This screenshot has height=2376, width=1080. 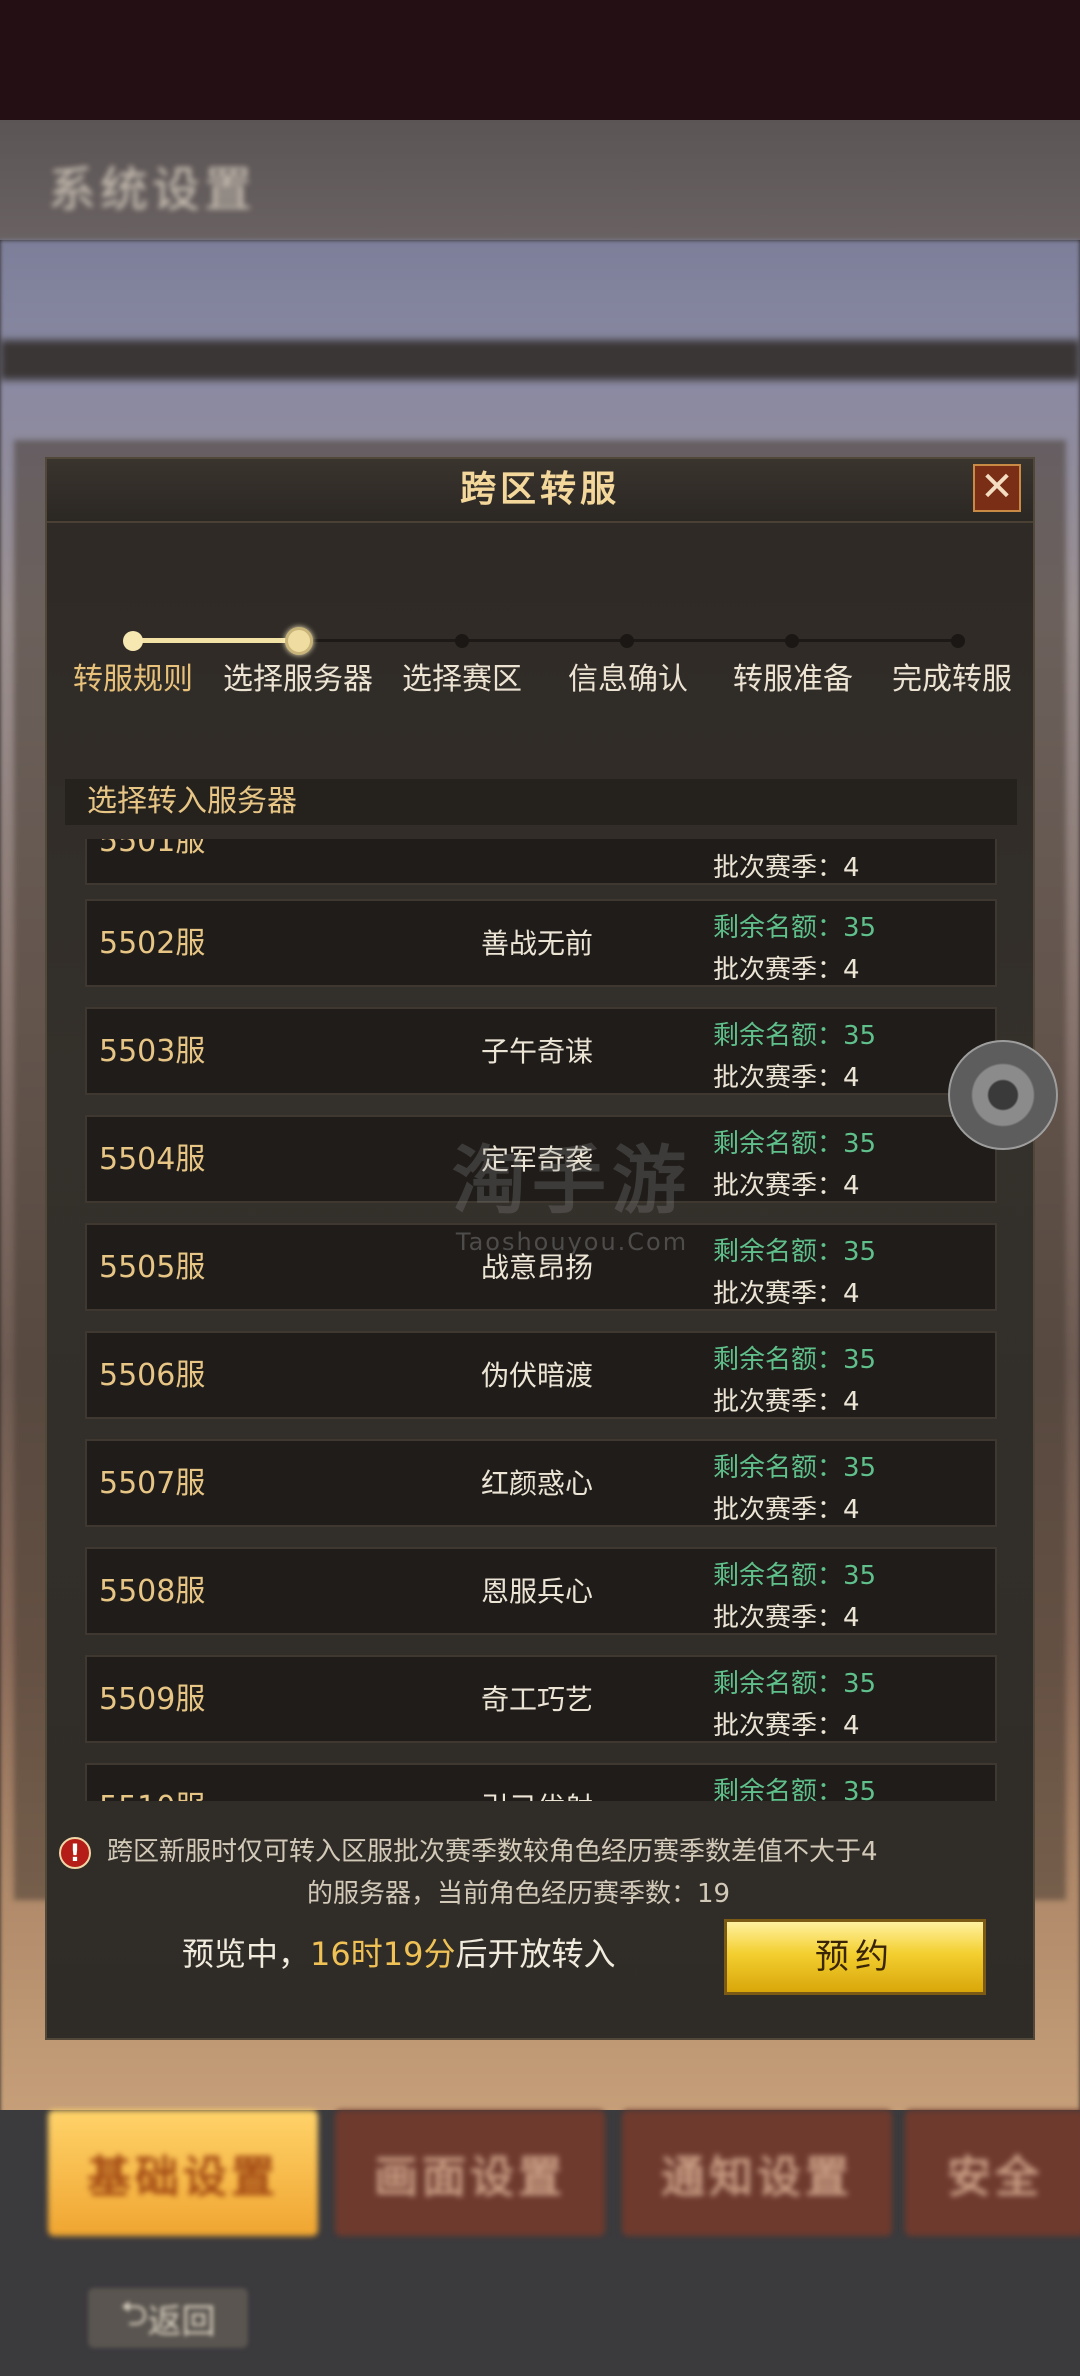 What do you see at coordinates (519, 1894) in the screenshot?
I see `notice-line-2: 的服务器，当前角色经历赛季数：19` at bounding box center [519, 1894].